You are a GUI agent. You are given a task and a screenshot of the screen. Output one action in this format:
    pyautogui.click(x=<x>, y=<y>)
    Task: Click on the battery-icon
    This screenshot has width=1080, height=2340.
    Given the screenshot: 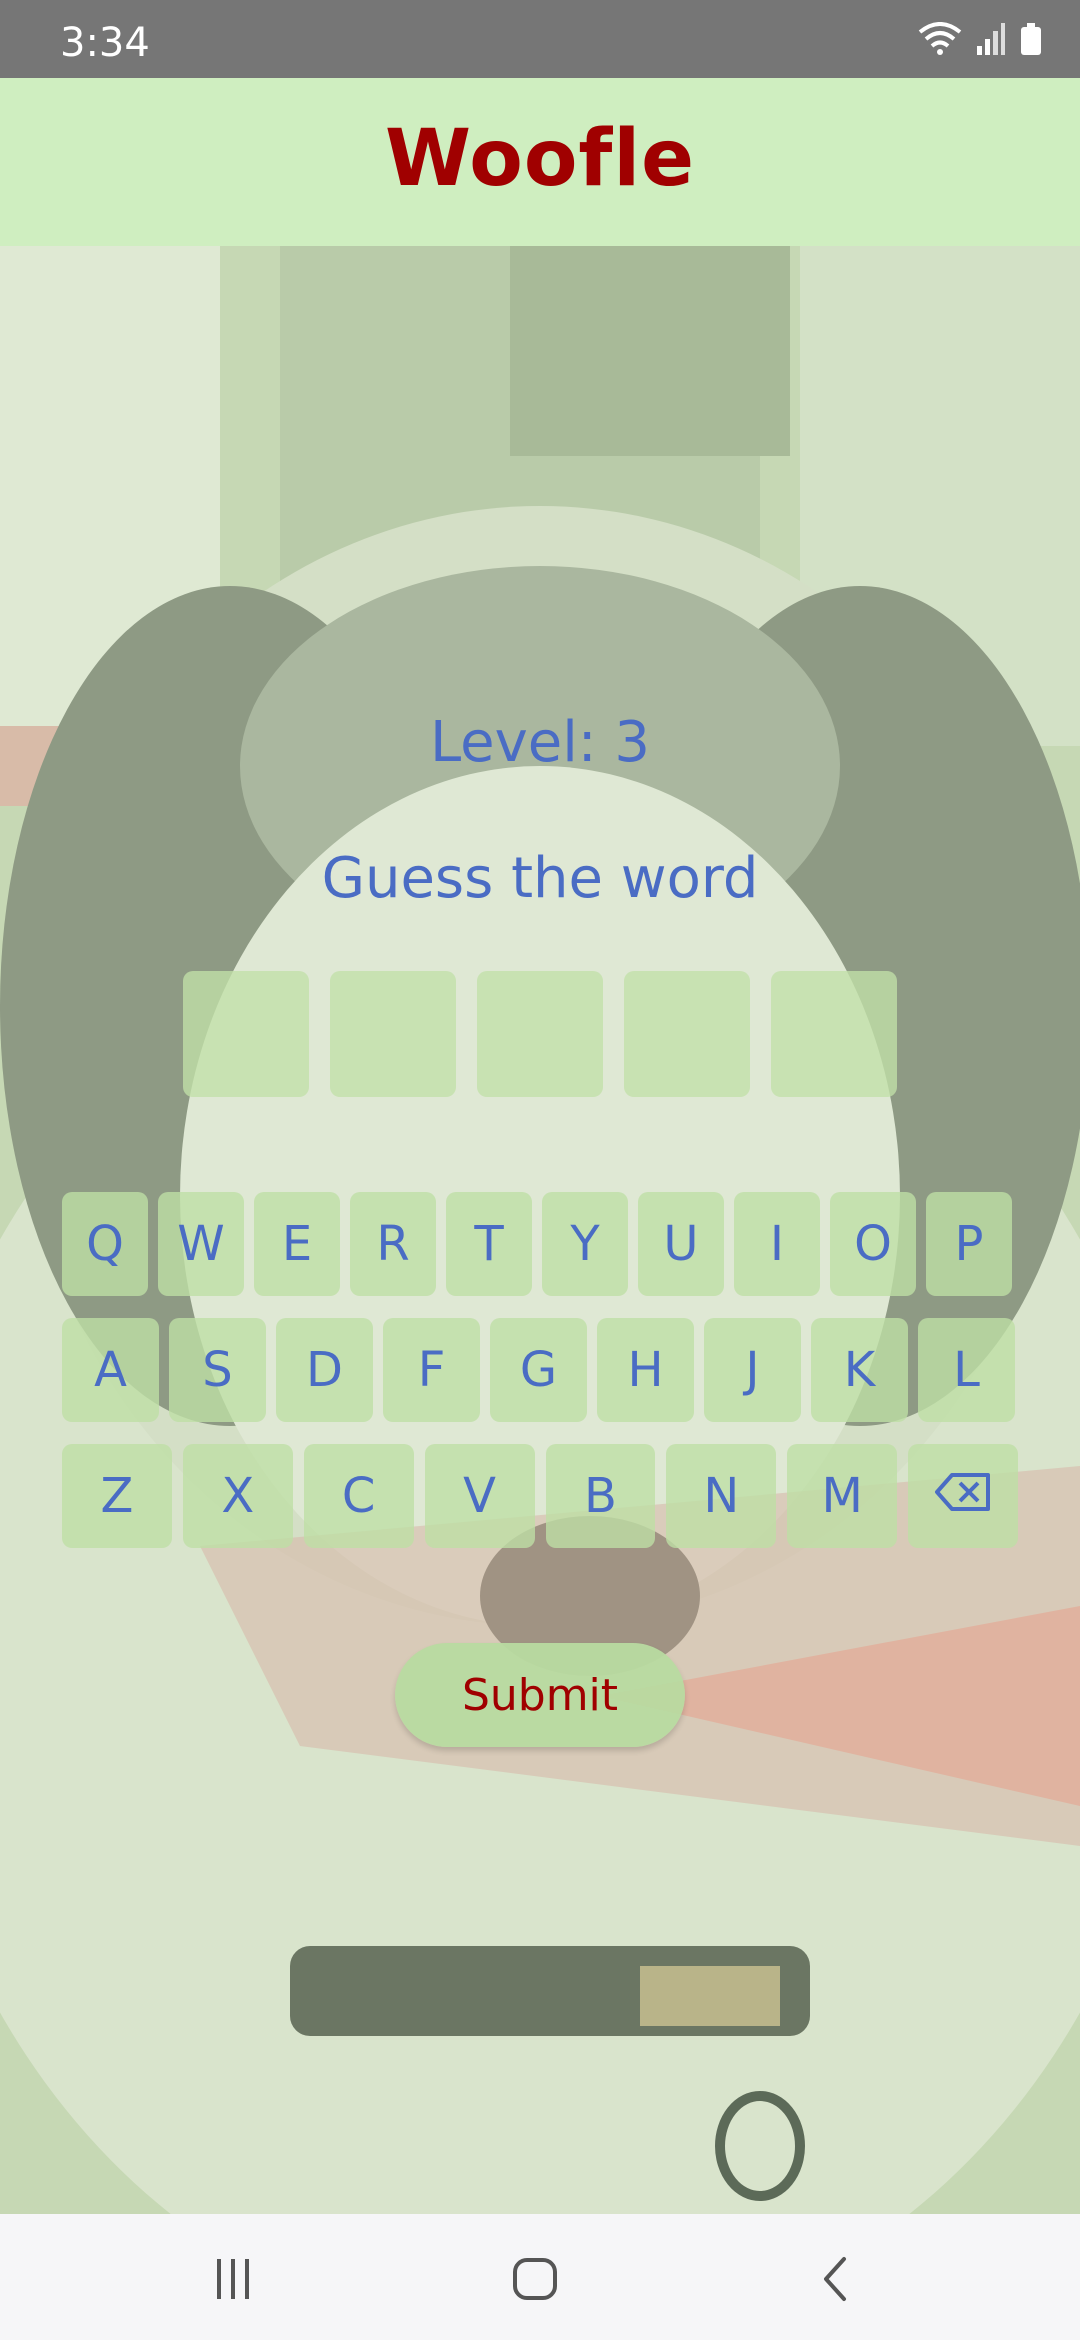 What is the action you would take?
    pyautogui.click(x=1031, y=39)
    